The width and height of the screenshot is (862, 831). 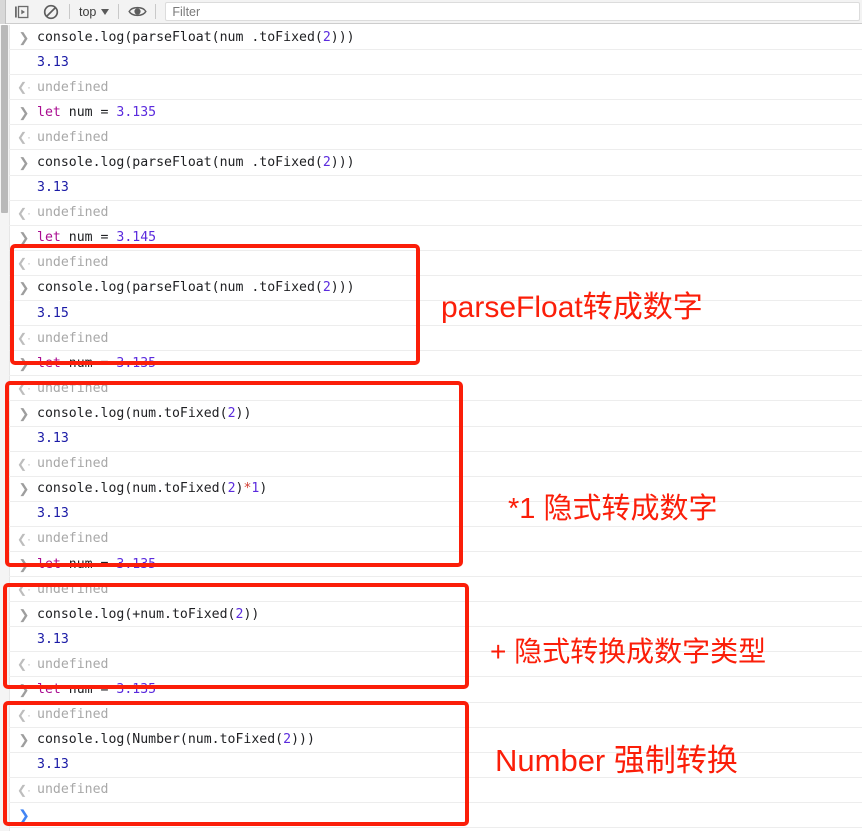 I want to click on filter-input: Filter, so click(x=512, y=11).